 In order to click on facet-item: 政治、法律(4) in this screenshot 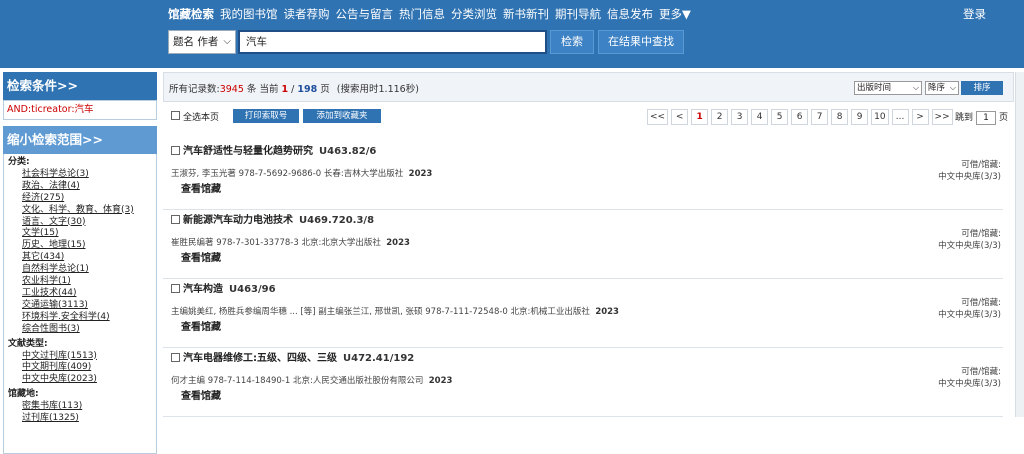, I will do `click(80, 187)`.